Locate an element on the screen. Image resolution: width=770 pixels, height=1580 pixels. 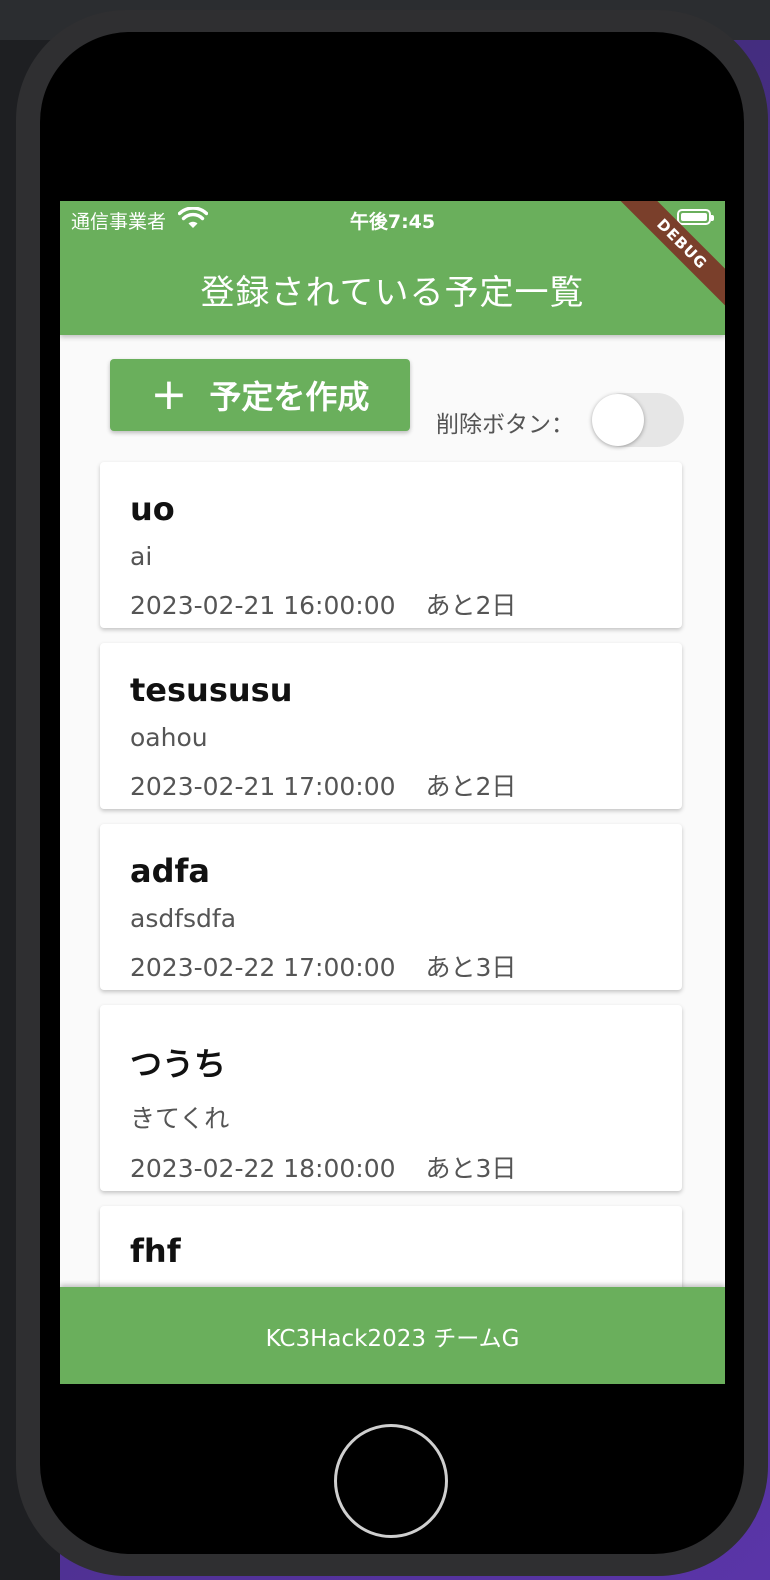
schedule-datetime: 2023-02-22 17:00:00 is located at coordinates (263, 967).